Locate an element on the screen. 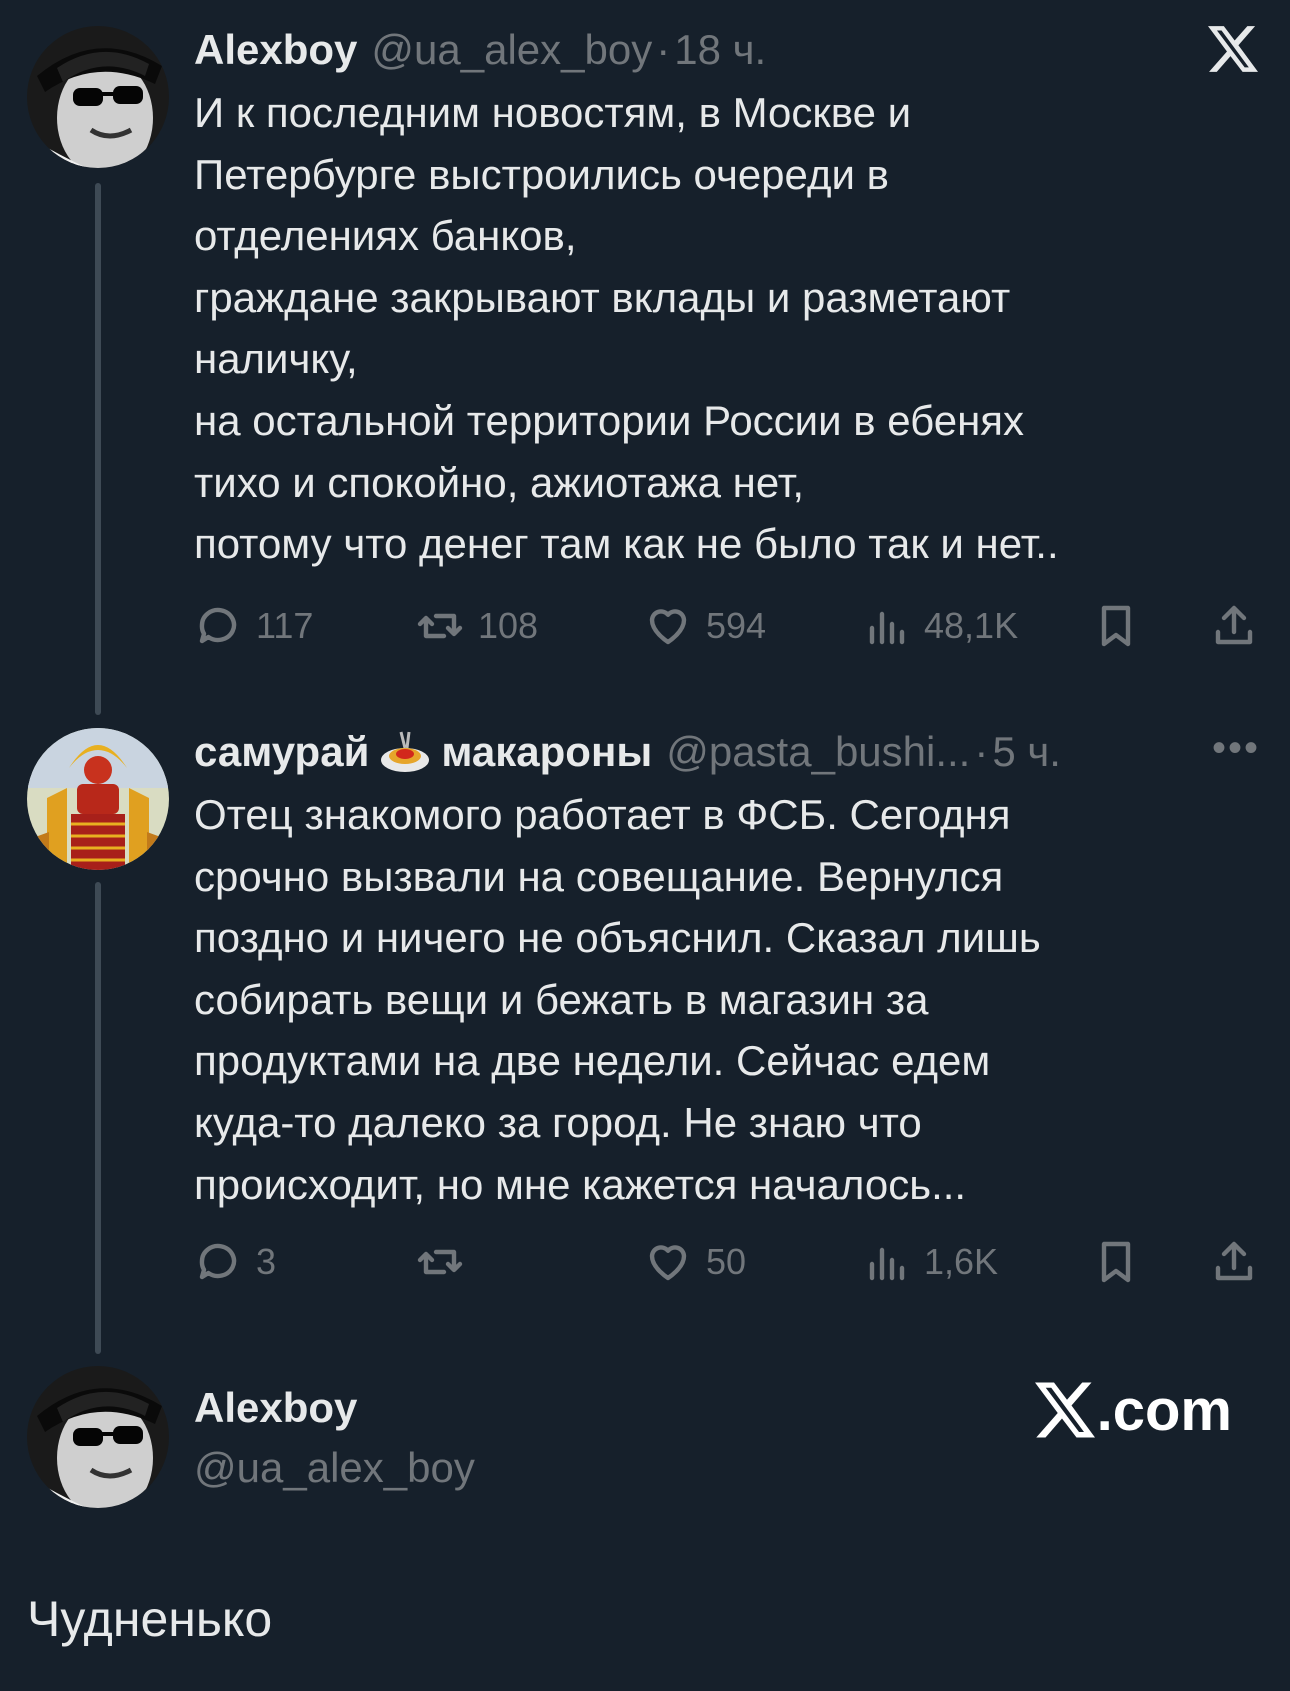 The width and height of the screenshot is (1290, 1691). reply-button: 3 is located at coordinates (235, 1262).